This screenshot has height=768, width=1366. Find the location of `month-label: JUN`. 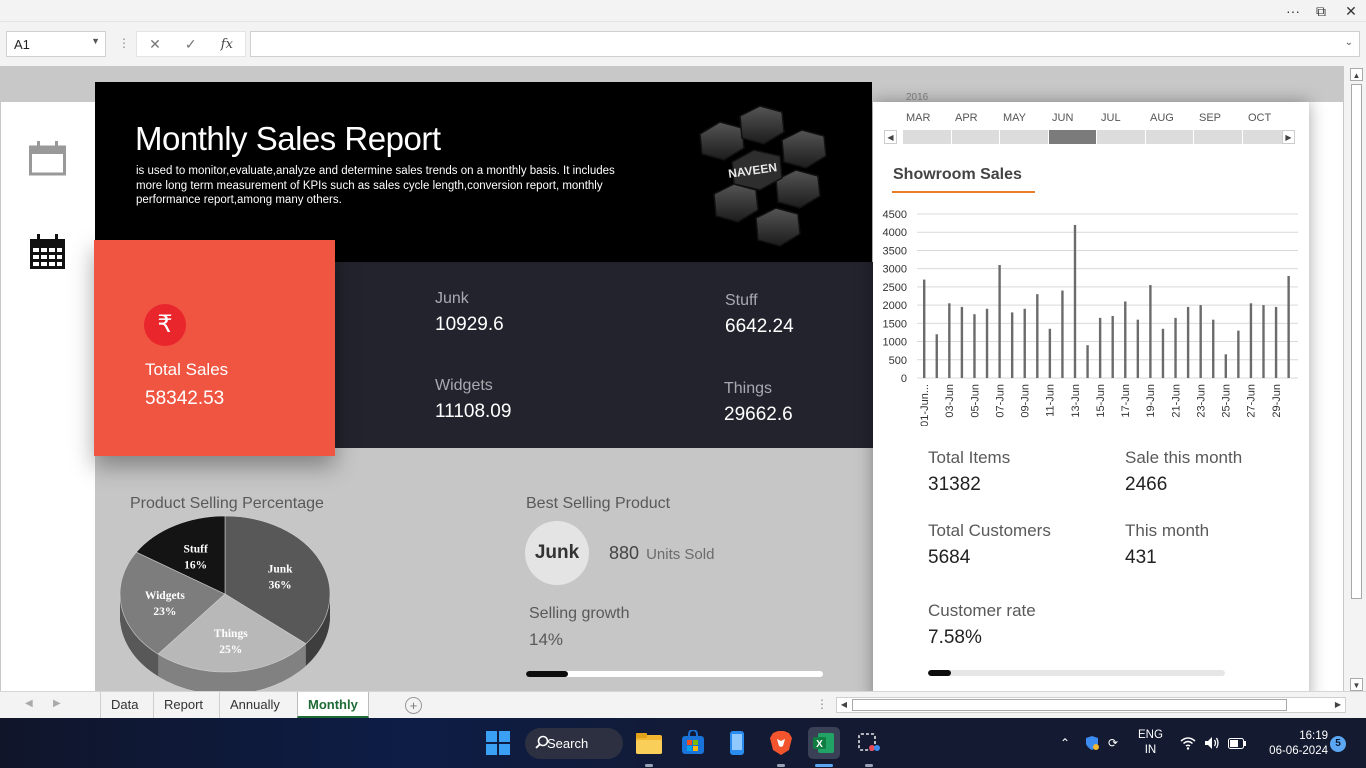

month-label: JUN is located at coordinates (1062, 118).